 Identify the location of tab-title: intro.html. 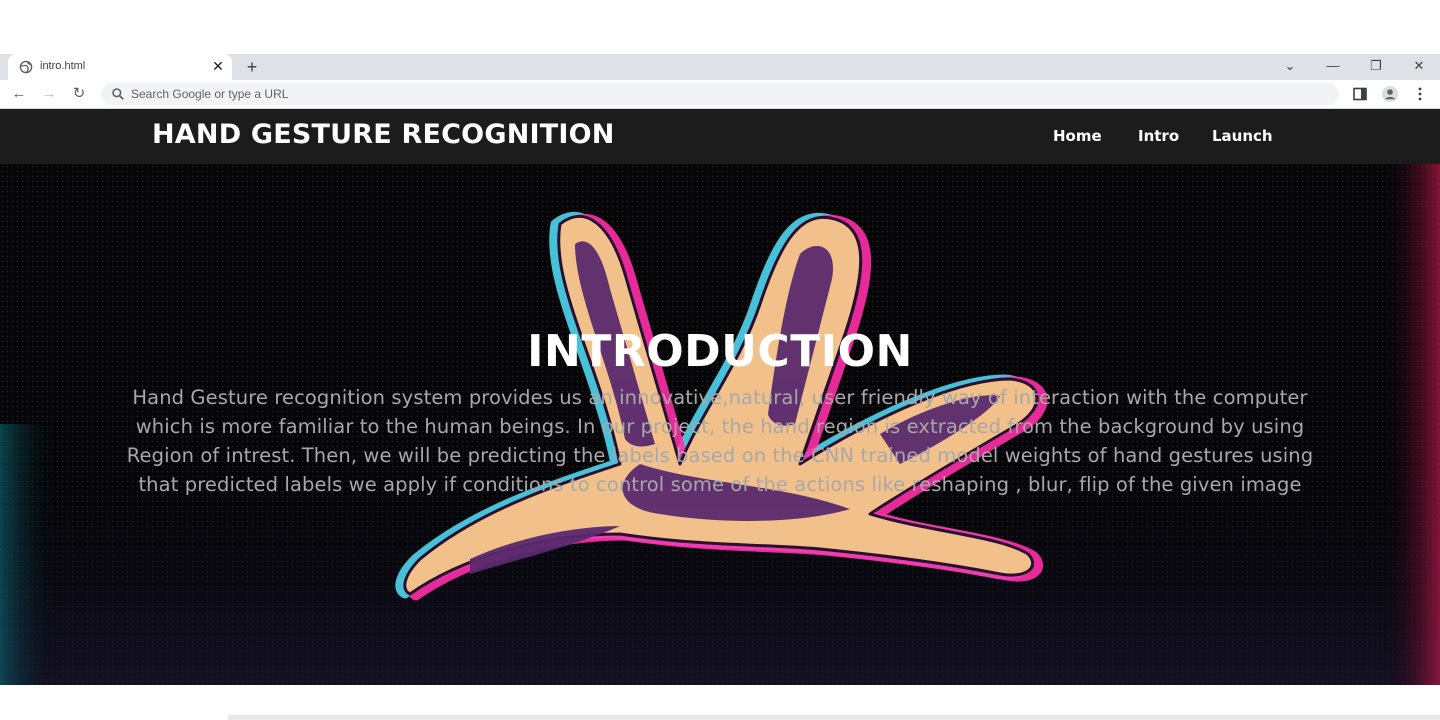
(63, 66).